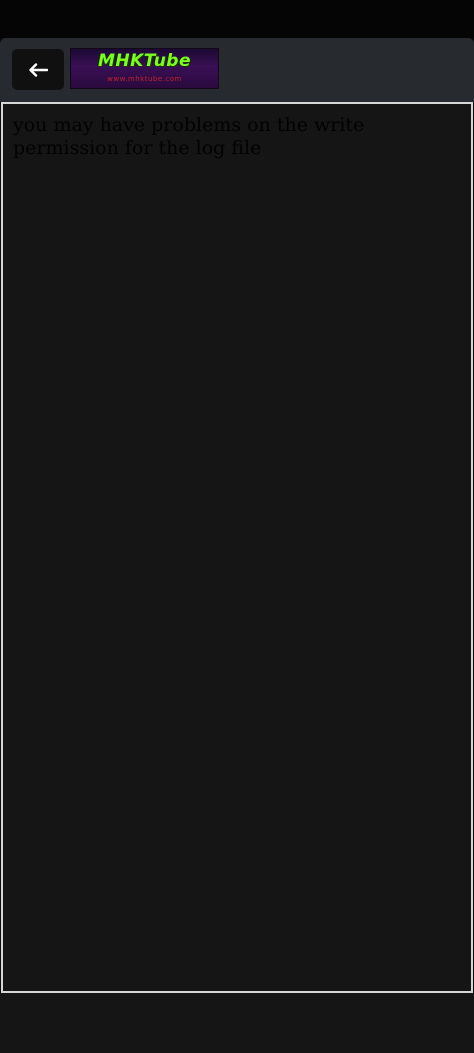 This screenshot has width=474, height=1053. I want to click on arrow-left-icon, so click(38, 69).